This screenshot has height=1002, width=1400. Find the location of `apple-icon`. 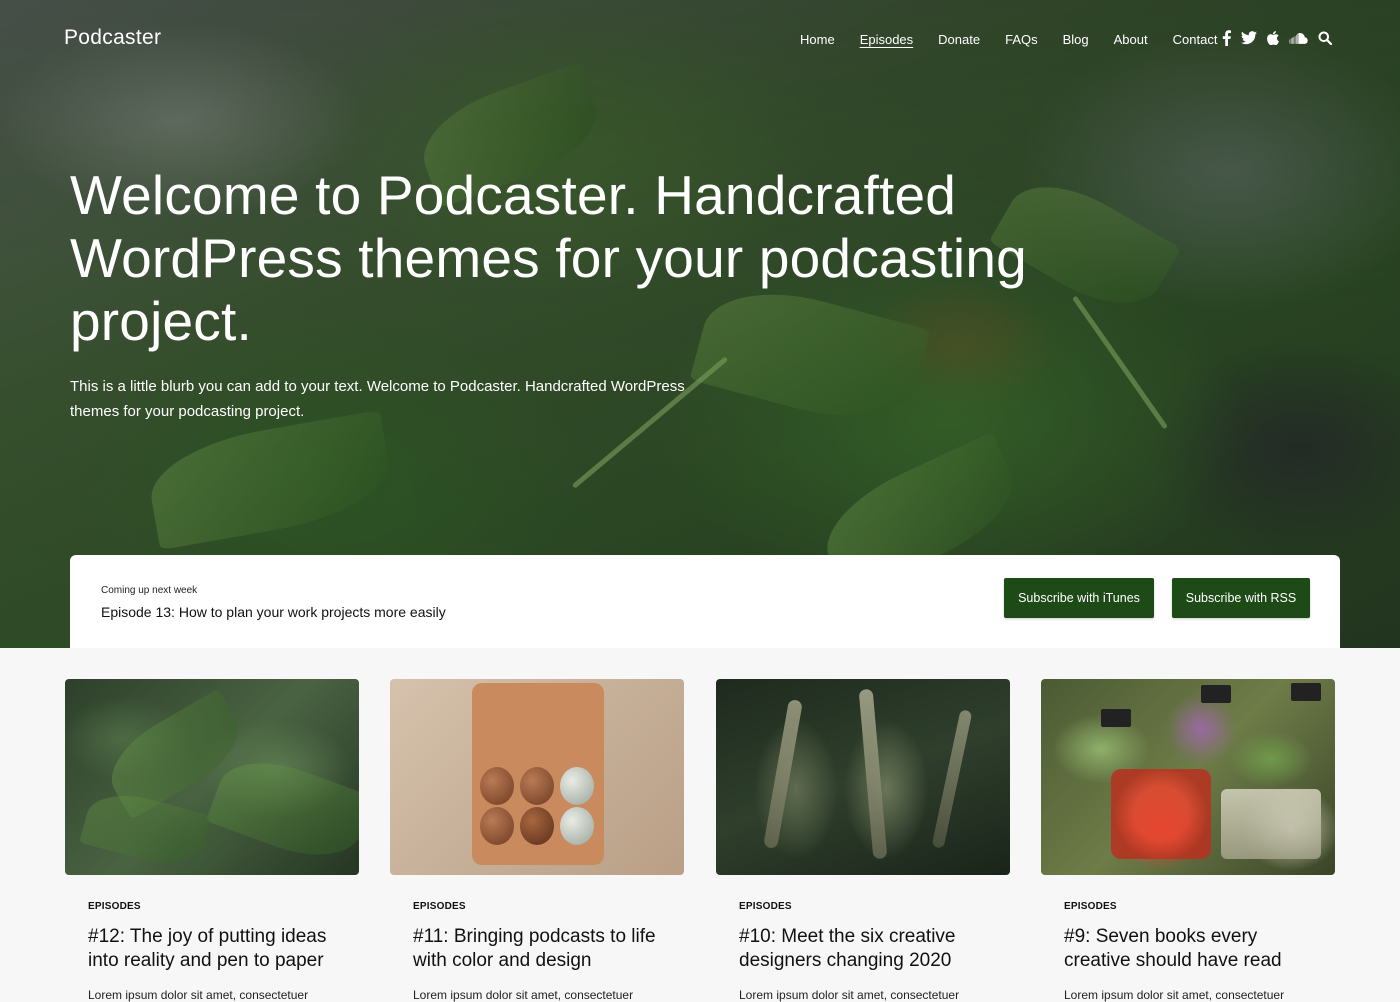

apple-icon is located at coordinates (1273, 38).